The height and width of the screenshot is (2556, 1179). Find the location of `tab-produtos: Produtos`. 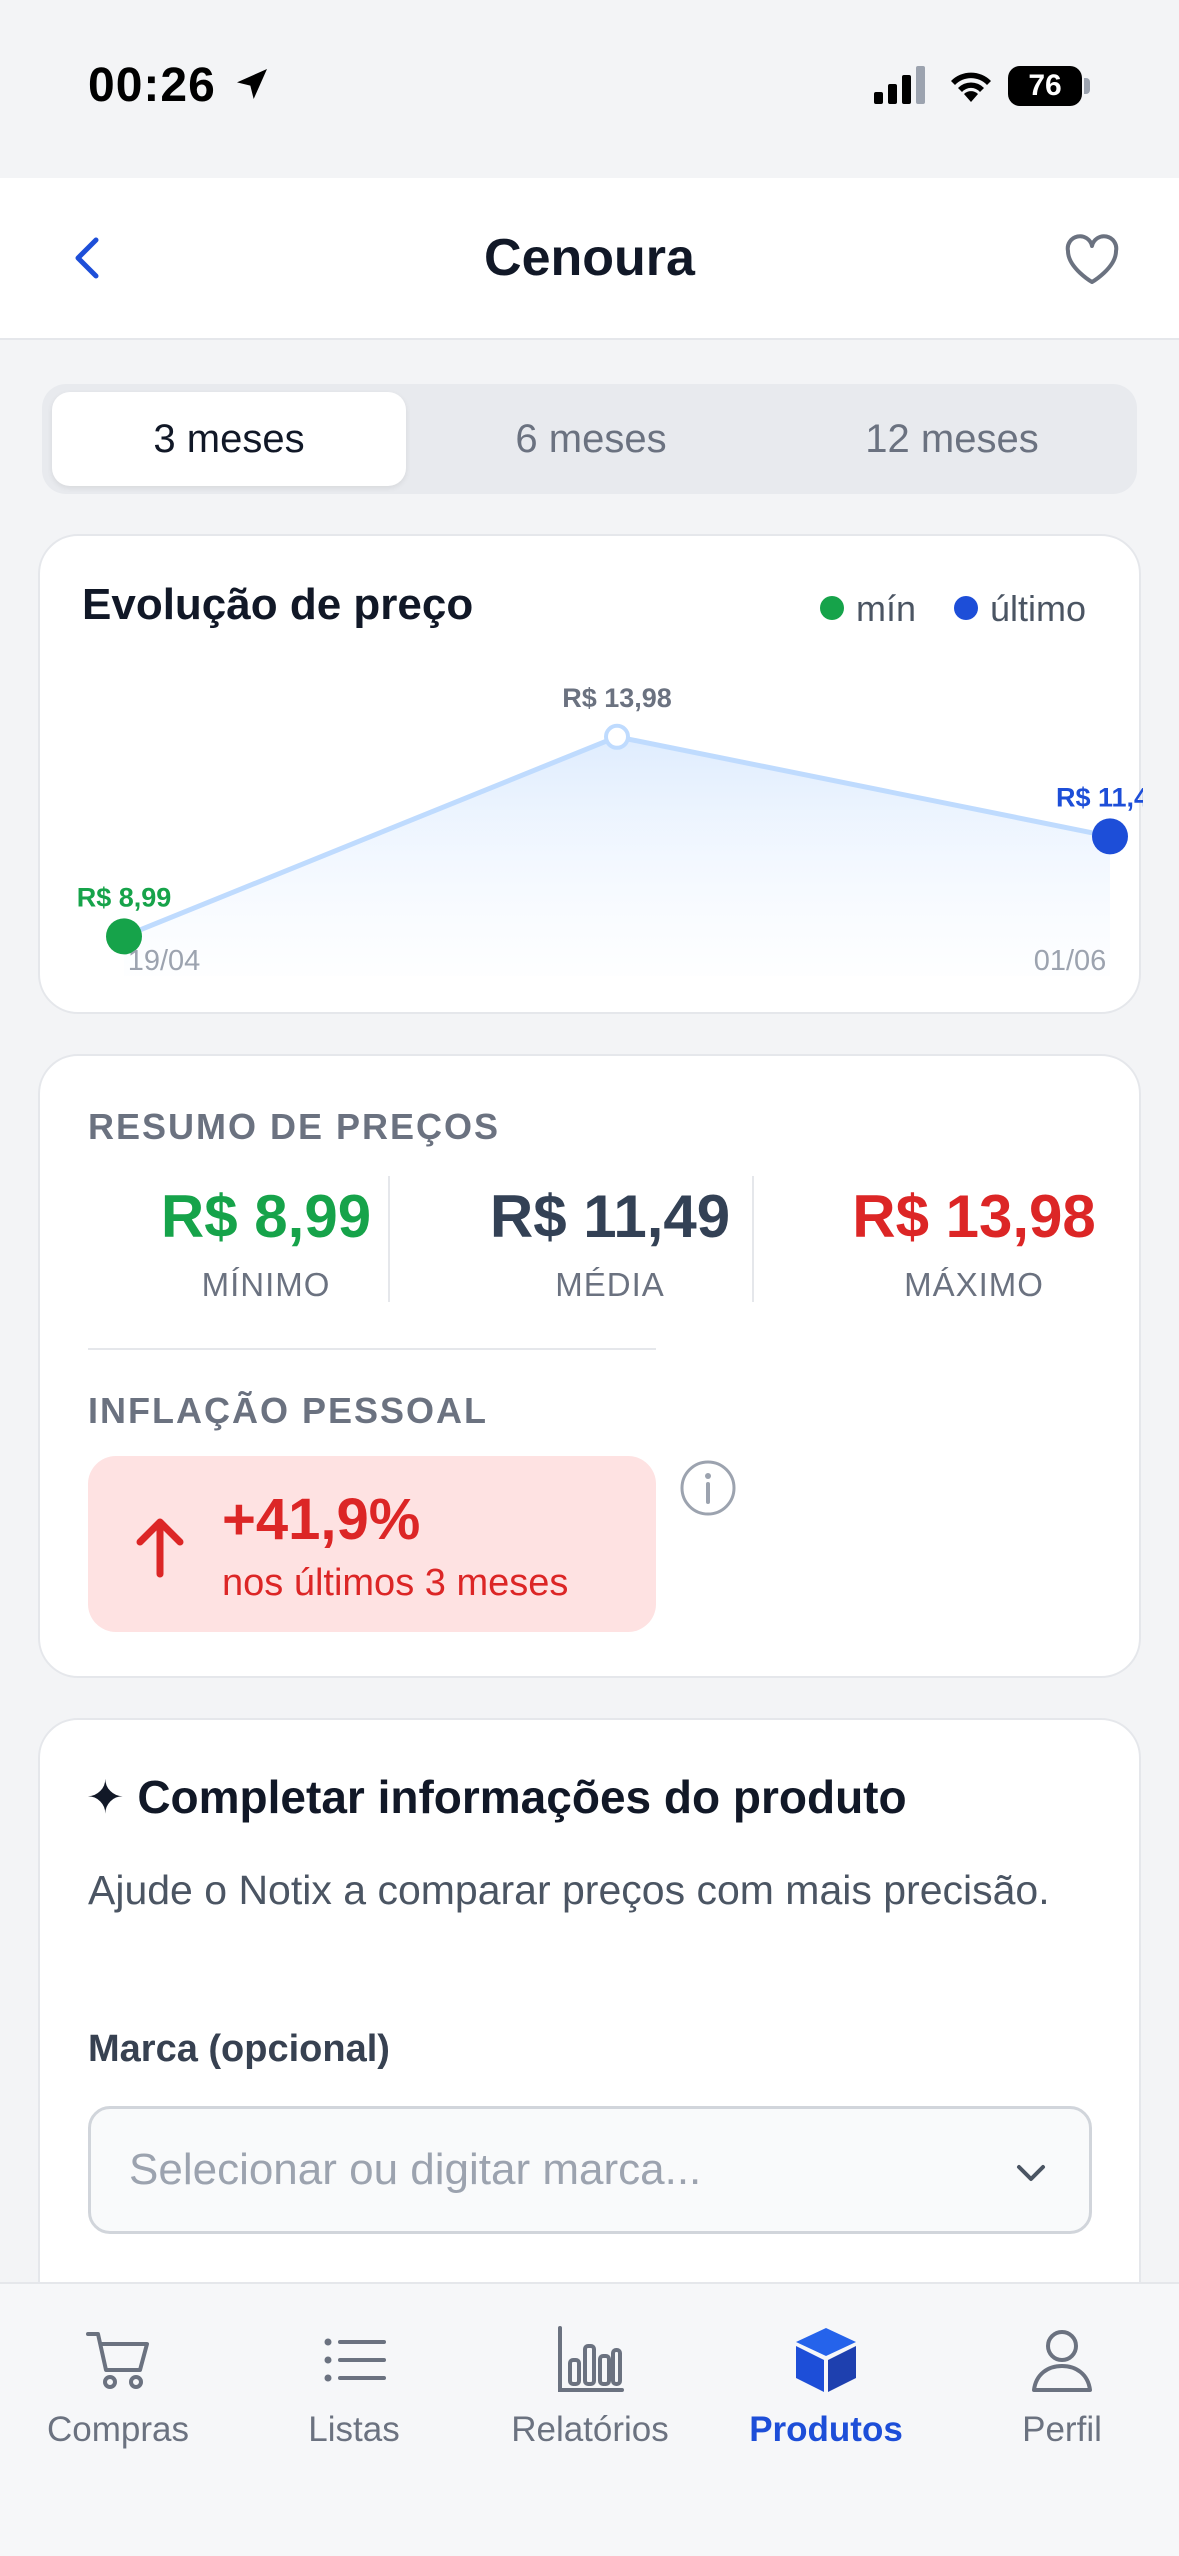

tab-produtos: Produtos is located at coordinates (826, 2387).